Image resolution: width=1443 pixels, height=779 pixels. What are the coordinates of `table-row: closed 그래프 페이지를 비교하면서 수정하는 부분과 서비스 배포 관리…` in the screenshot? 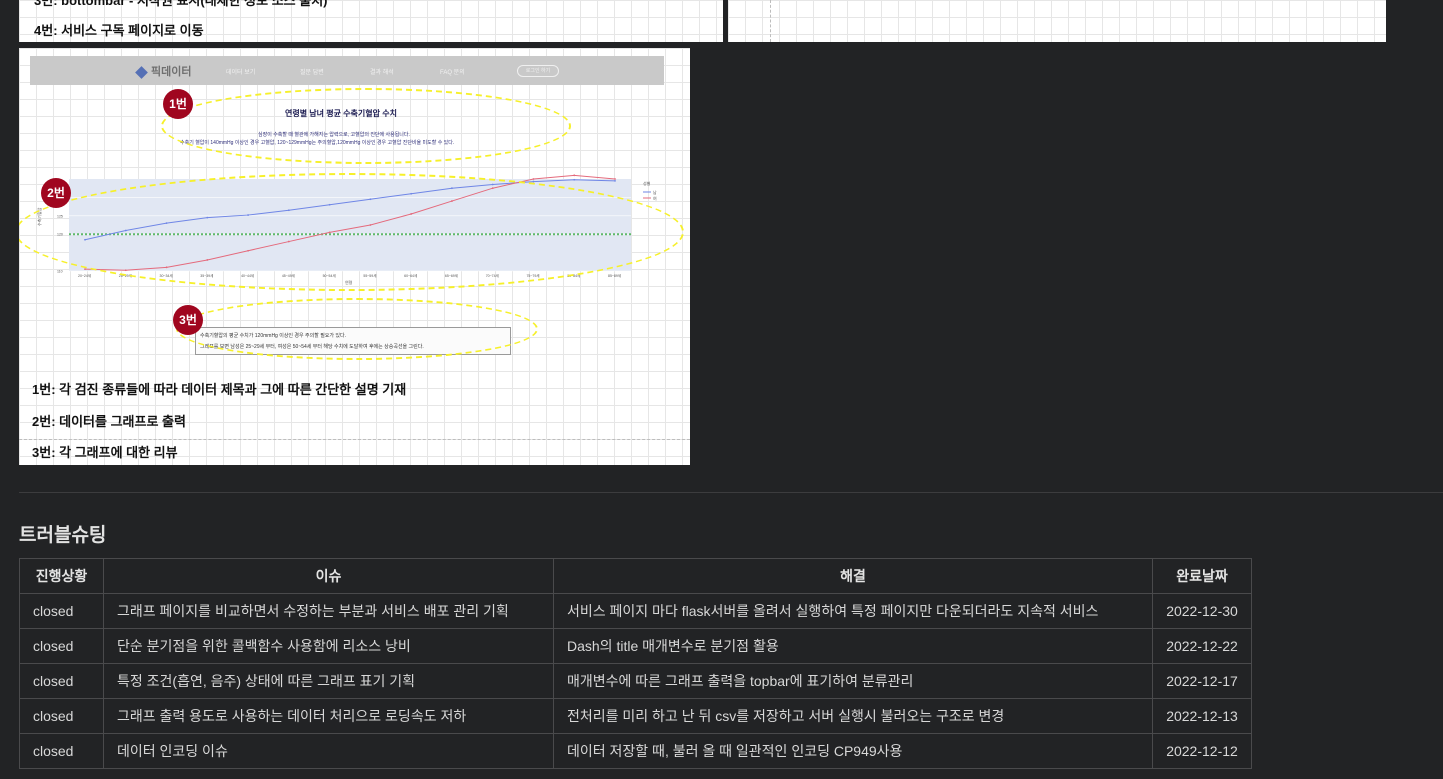 It's located at (635, 611).